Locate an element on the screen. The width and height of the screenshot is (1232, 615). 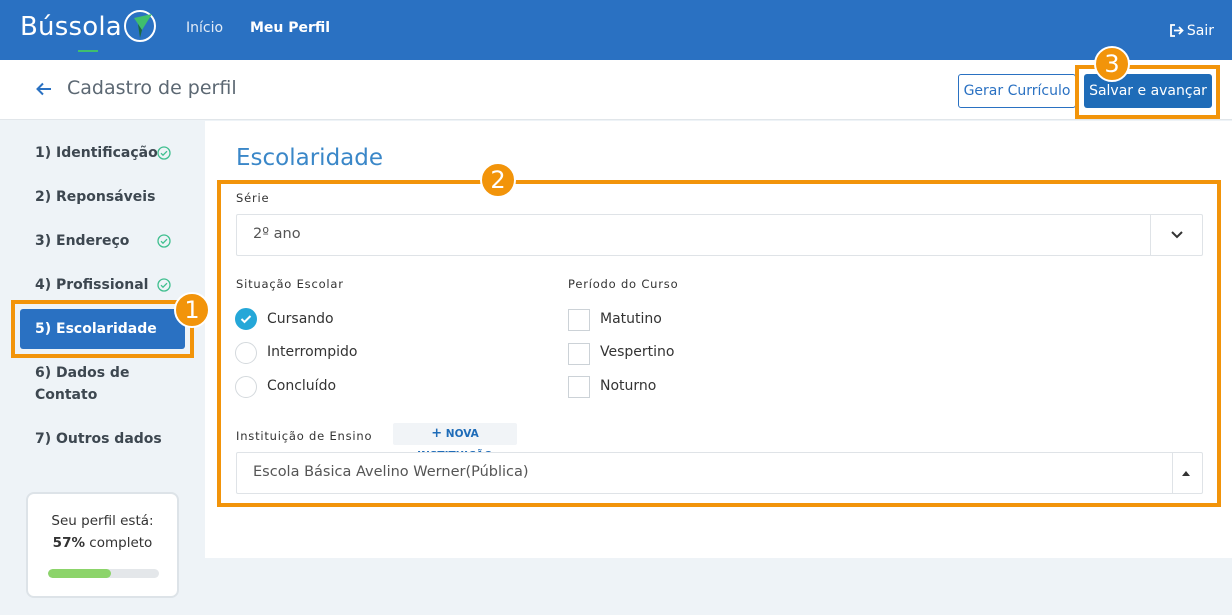
top-navbar: Bússola Início Meu Perfil Sair is located at coordinates (616, 30).